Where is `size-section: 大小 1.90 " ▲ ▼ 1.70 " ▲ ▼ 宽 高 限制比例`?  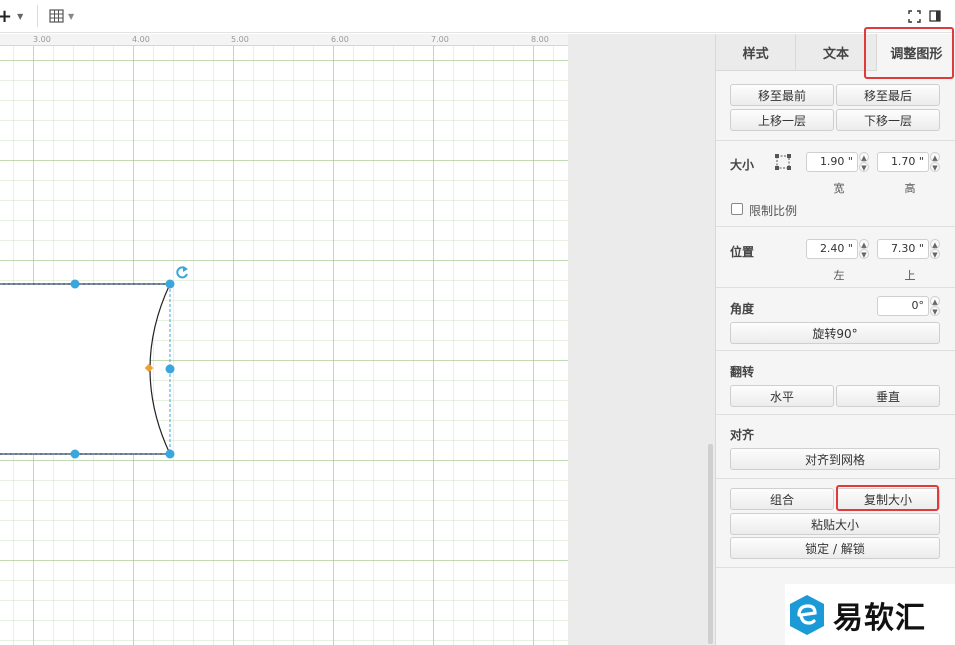
size-section: 大小 1.90 " ▲ ▼ 1.70 " ▲ ▼ 宽 高 限制比例 is located at coordinates (835, 184).